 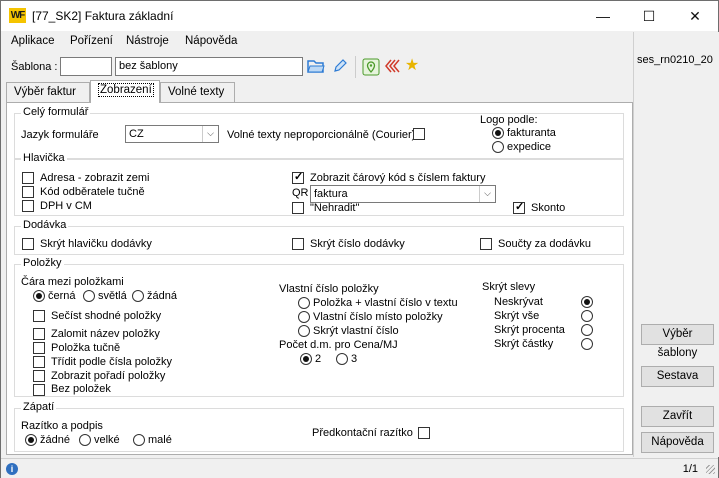 What do you see at coordinates (710, 469) in the screenshot?
I see `resize-grip-icon` at bounding box center [710, 469].